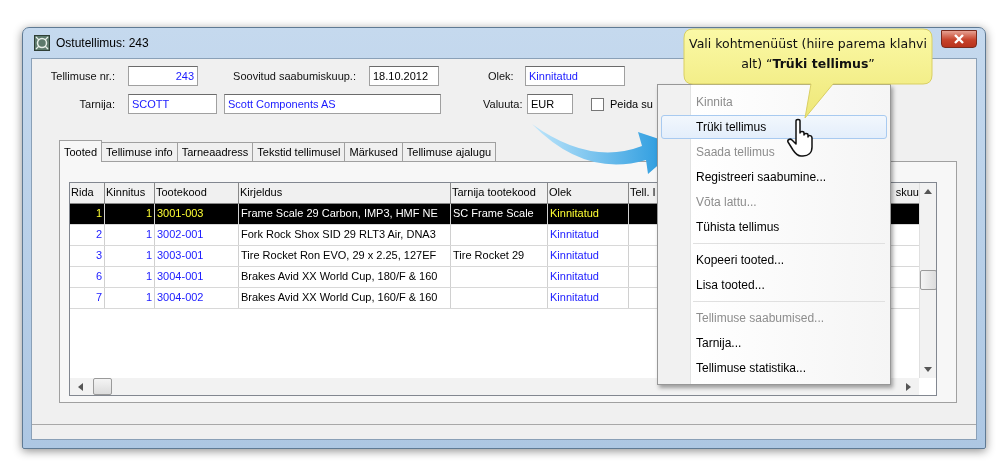  Describe the element at coordinates (80, 386) in the screenshot. I see `left-arrow-icon` at that location.